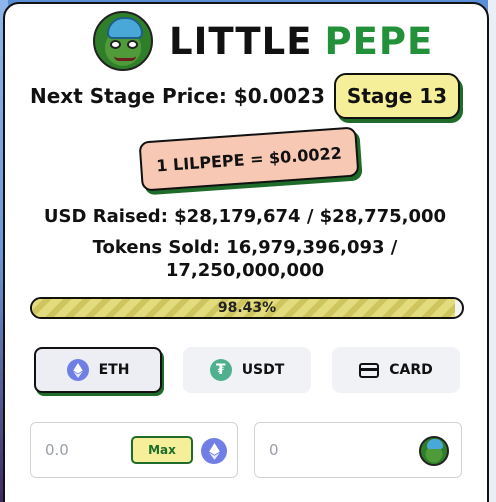  I want to click on tokens-sold-line-2: 17,250,000,000, so click(245, 270).